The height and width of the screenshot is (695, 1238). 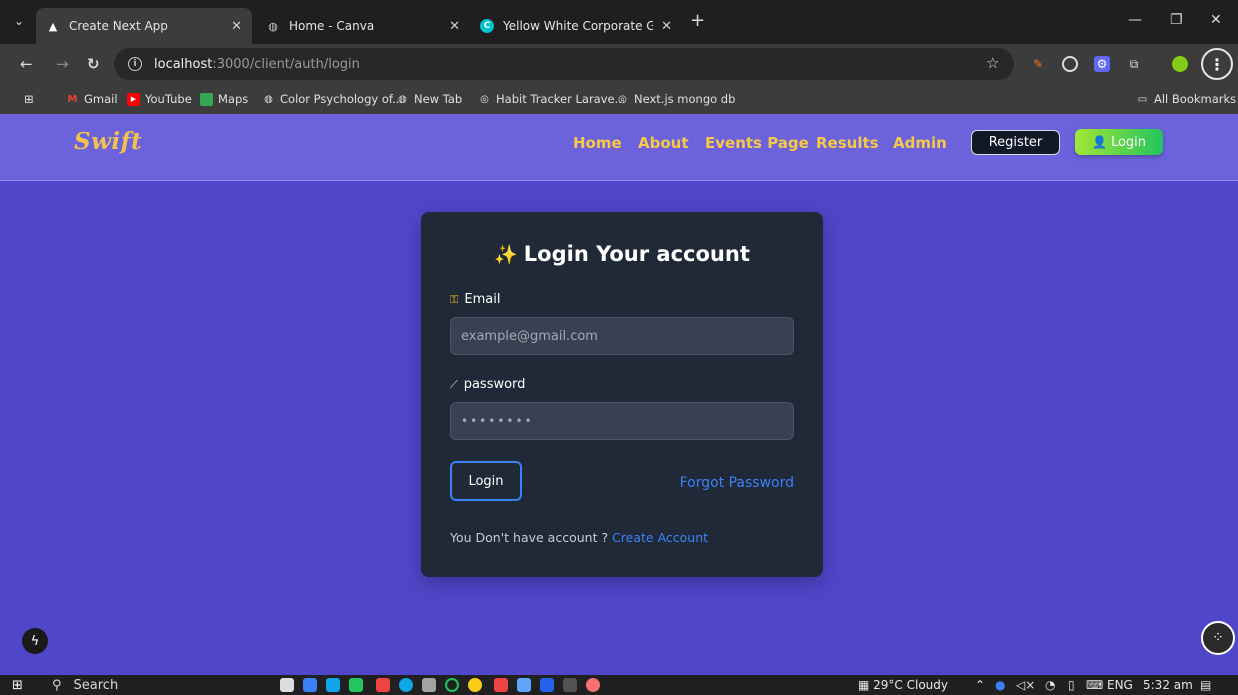 What do you see at coordinates (1134, 64) in the screenshot?
I see `extensions-puzzle-icon: ⧉` at bounding box center [1134, 64].